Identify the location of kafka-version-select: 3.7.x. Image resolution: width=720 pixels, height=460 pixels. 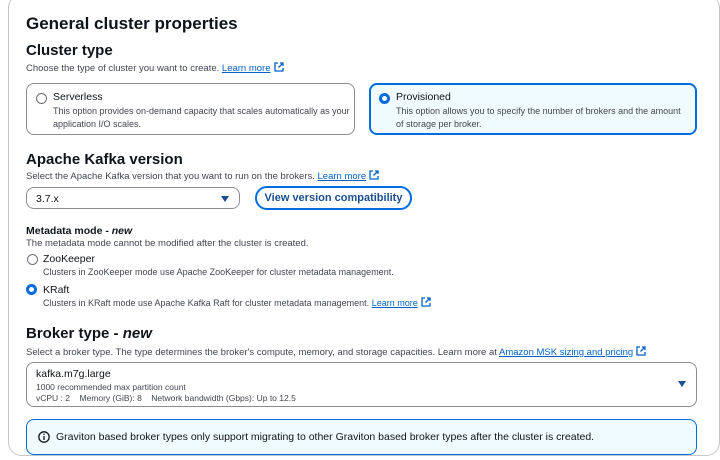
(133, 198).